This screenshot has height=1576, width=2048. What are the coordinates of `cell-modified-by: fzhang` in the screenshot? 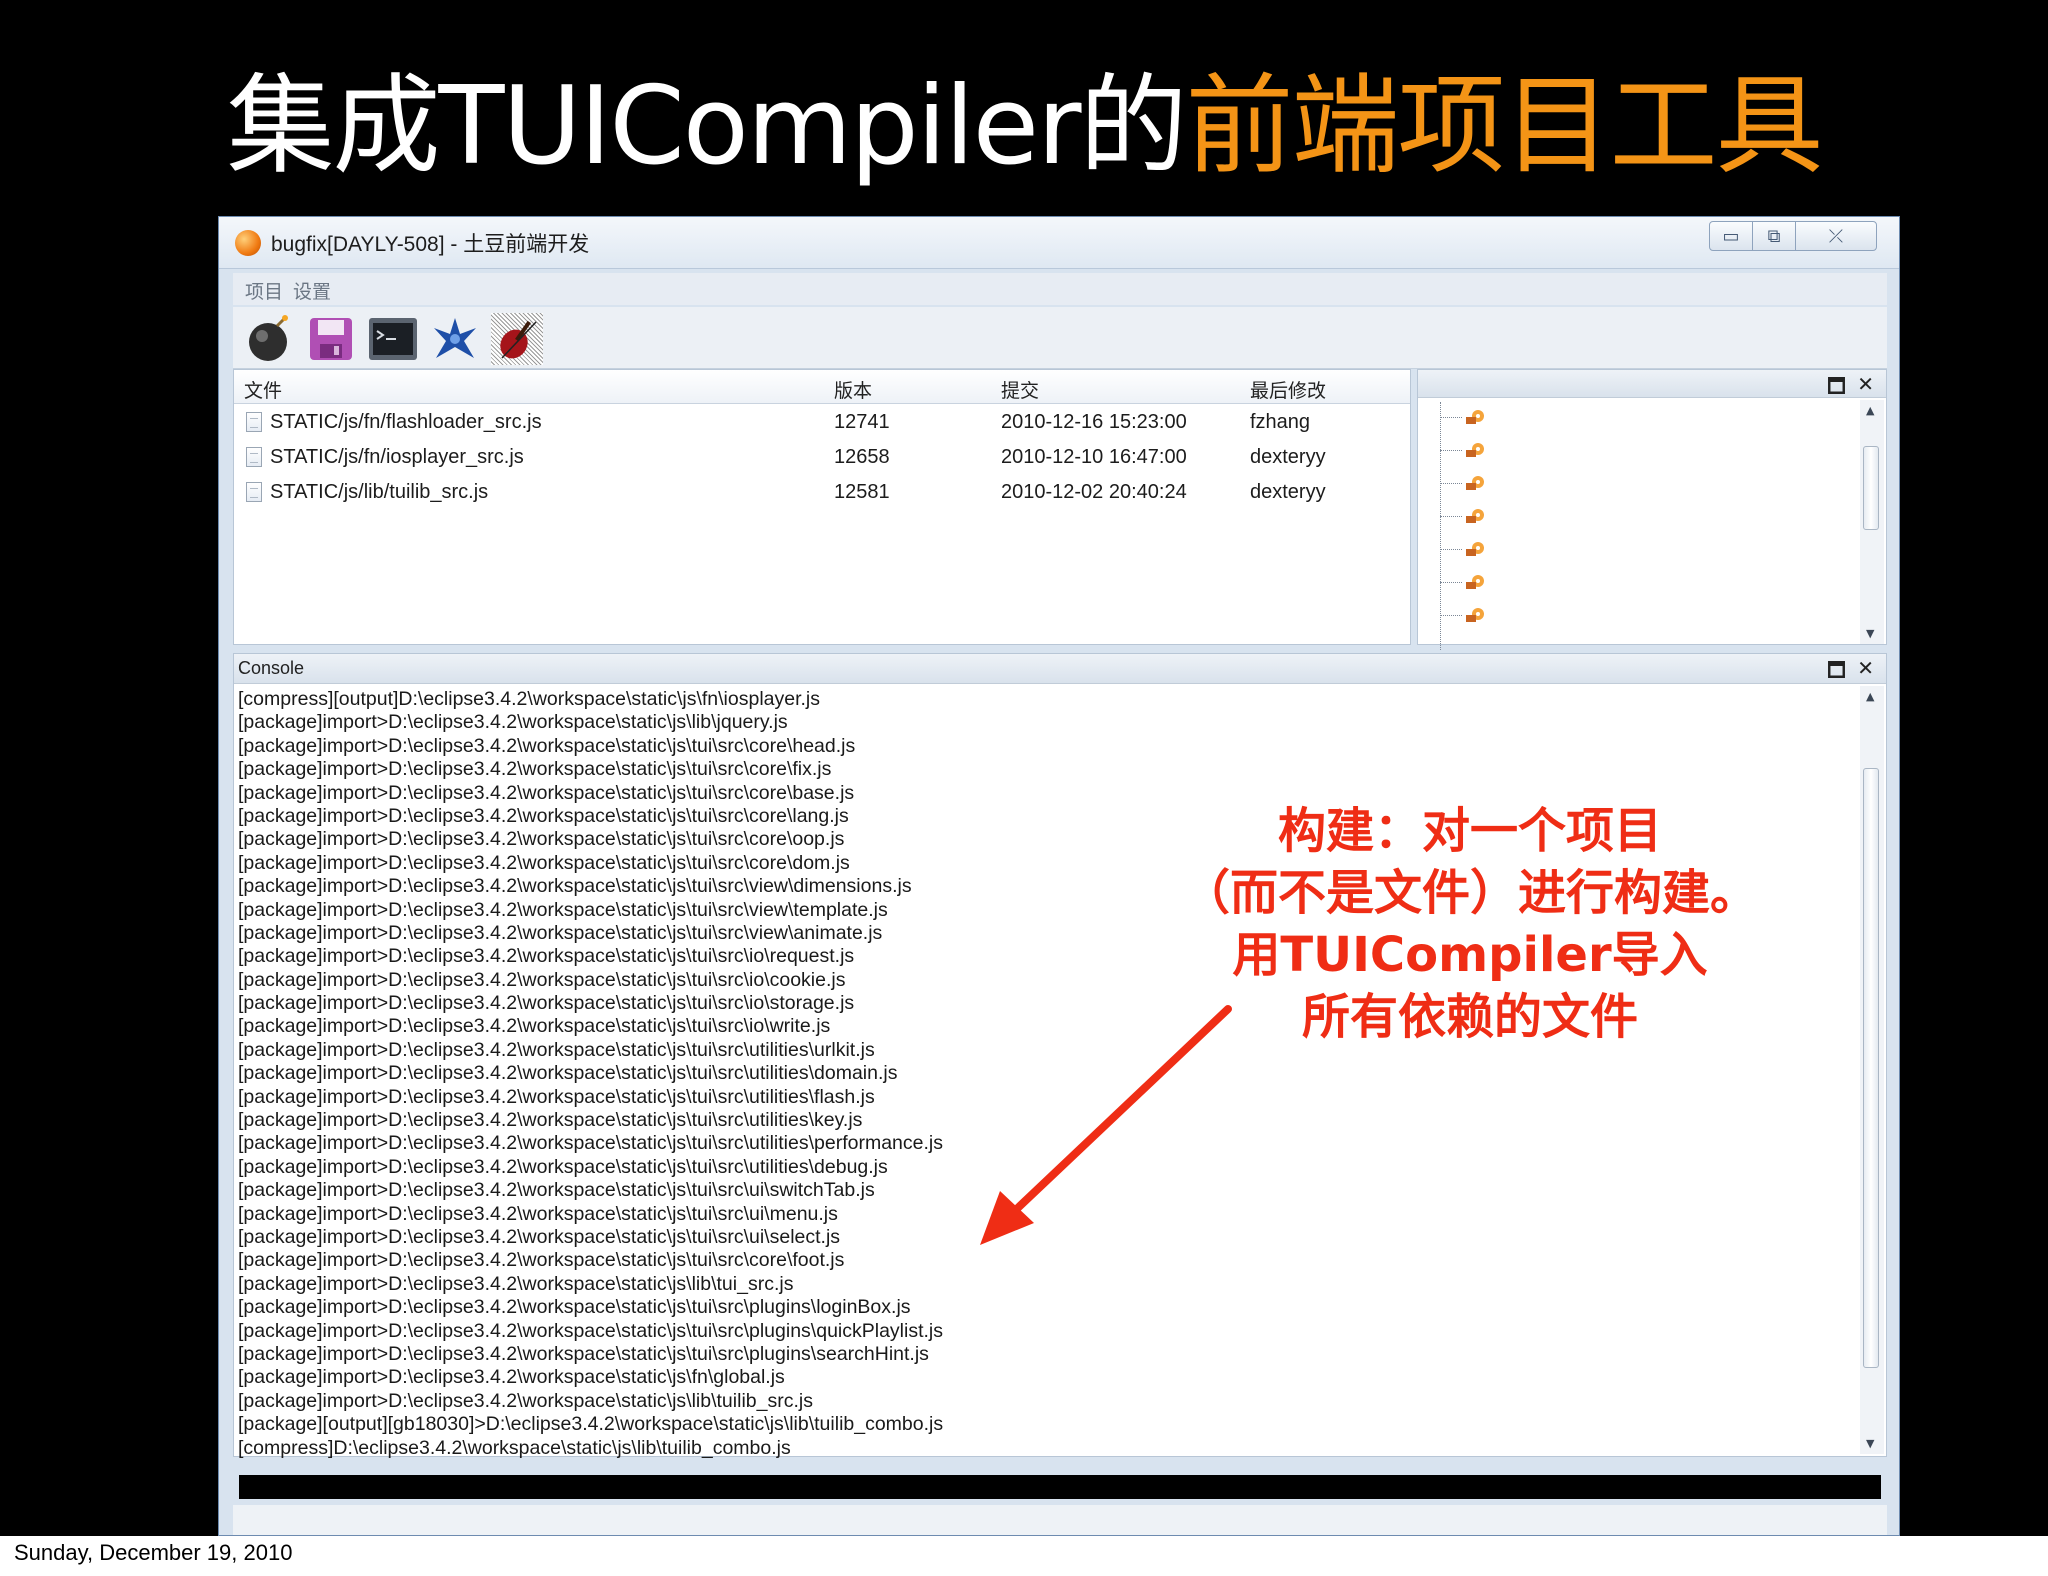 It's located at (1280, 422).